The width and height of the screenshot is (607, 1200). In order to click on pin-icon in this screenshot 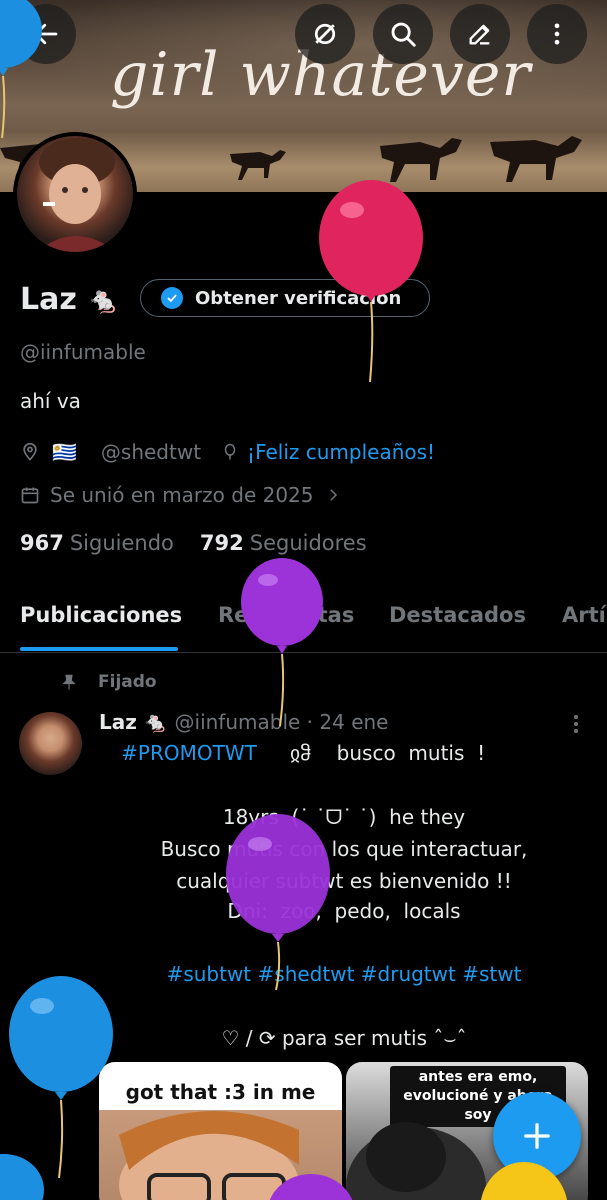, I will do `click(69, 682)`.